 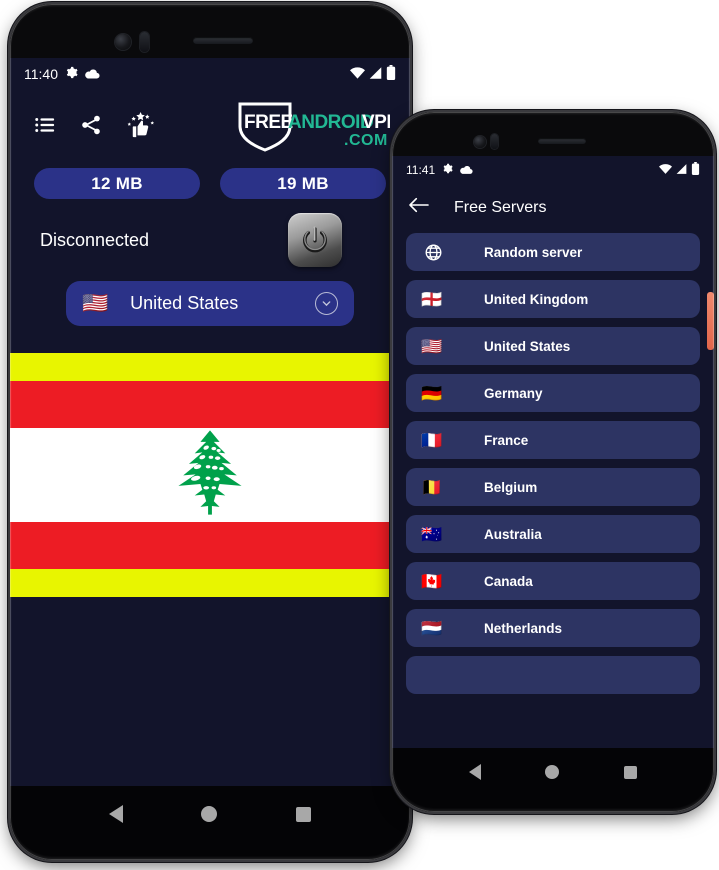 What do you see at coordinates (432, 252) in the screenshot?
I see `globe-icon` at bounding box center [432, 252].